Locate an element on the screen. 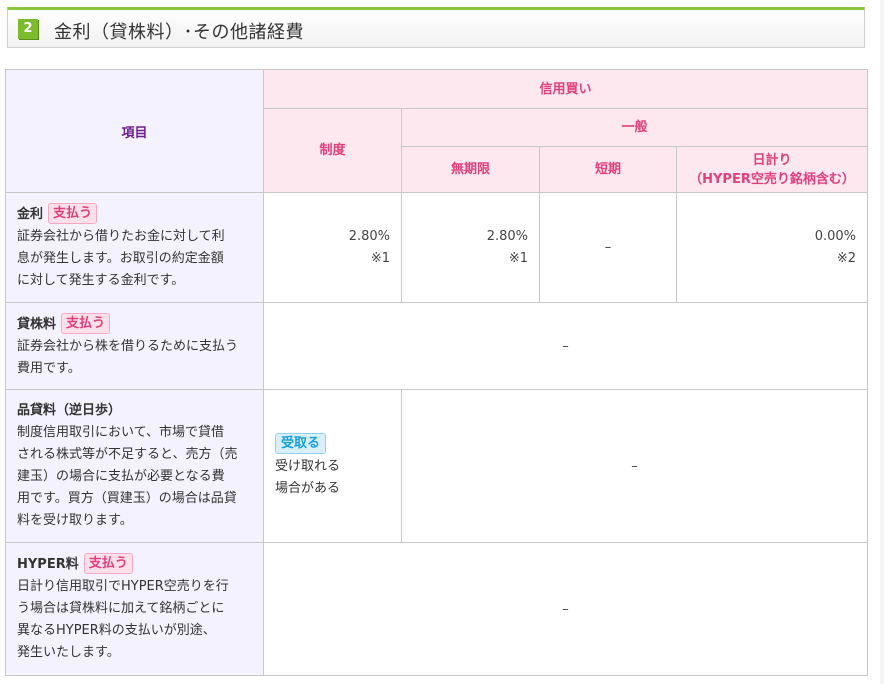 The width and height of the screenshot is (884, 684). row-kashikabu-desc-1: 証券会社から株を借りるために支払う is located at coordinates (128, 346).